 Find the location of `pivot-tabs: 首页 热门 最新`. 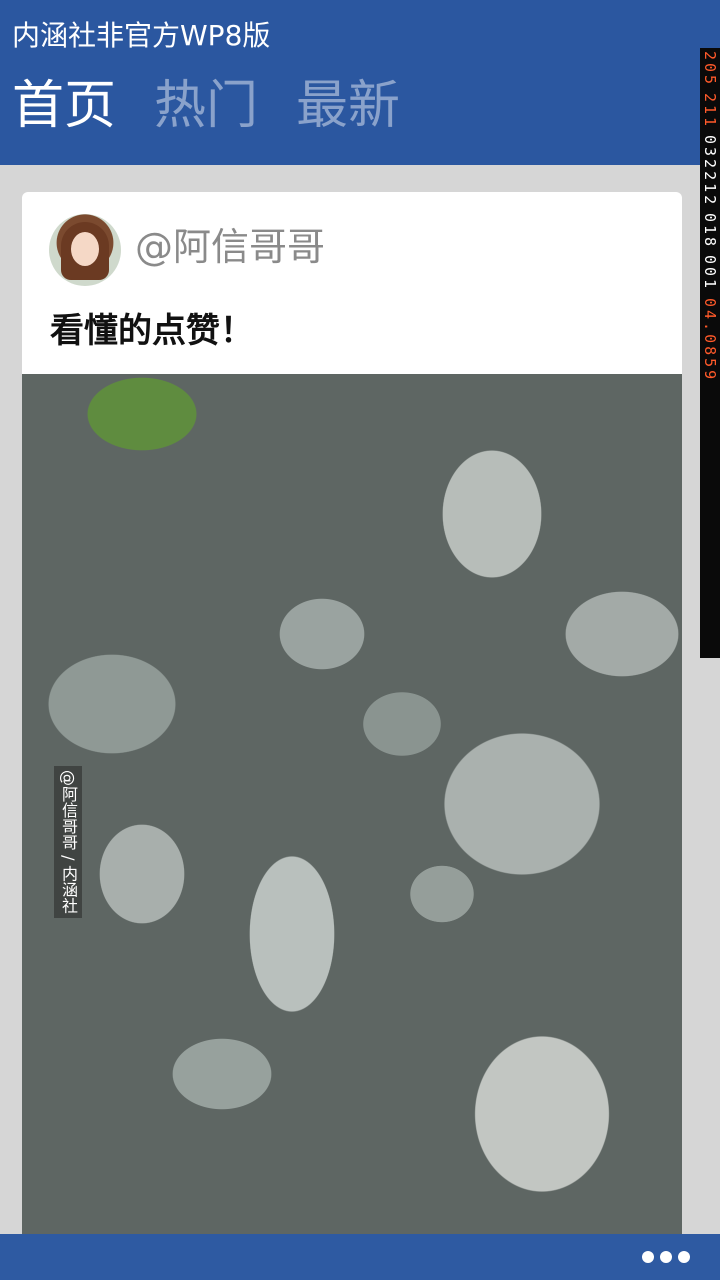

pivot-tabs: 首页 热门 最新 is located at coordinates (206, 106).